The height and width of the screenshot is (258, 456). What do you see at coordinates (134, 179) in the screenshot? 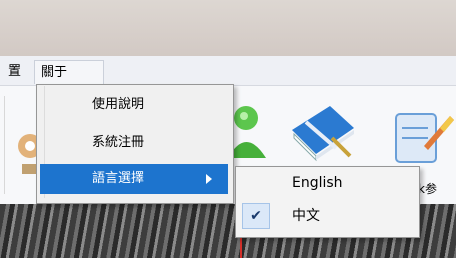
I see `menu-item-language: 語言選擇` at bounding box center [134, 179].